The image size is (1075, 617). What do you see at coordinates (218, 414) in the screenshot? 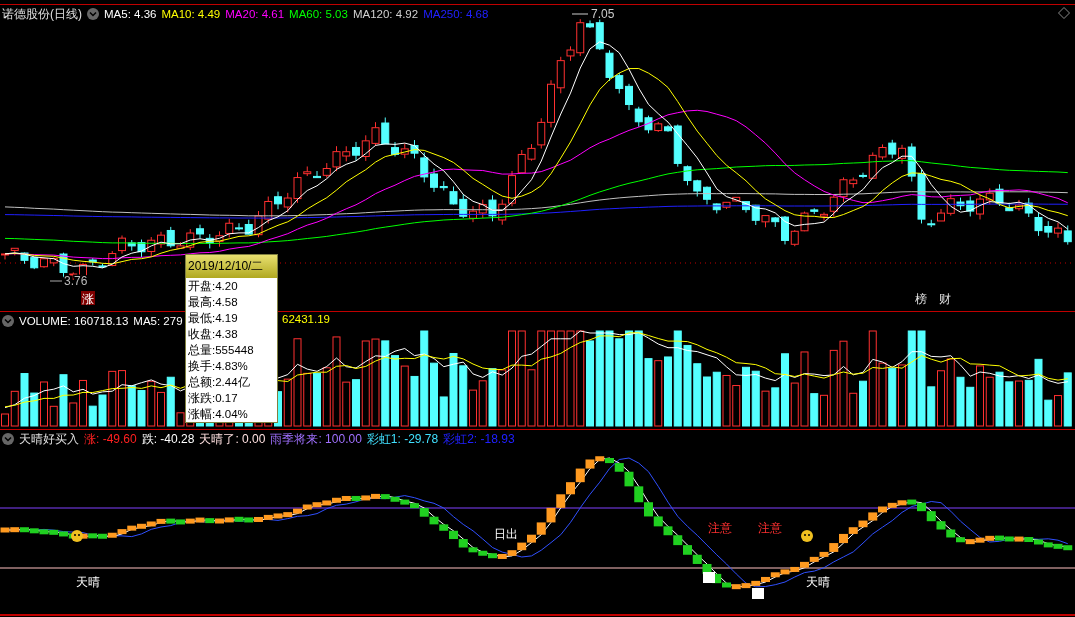
I see `tooltip-row-text: 涨幅:4.04%` at bounding box center [218, 414].